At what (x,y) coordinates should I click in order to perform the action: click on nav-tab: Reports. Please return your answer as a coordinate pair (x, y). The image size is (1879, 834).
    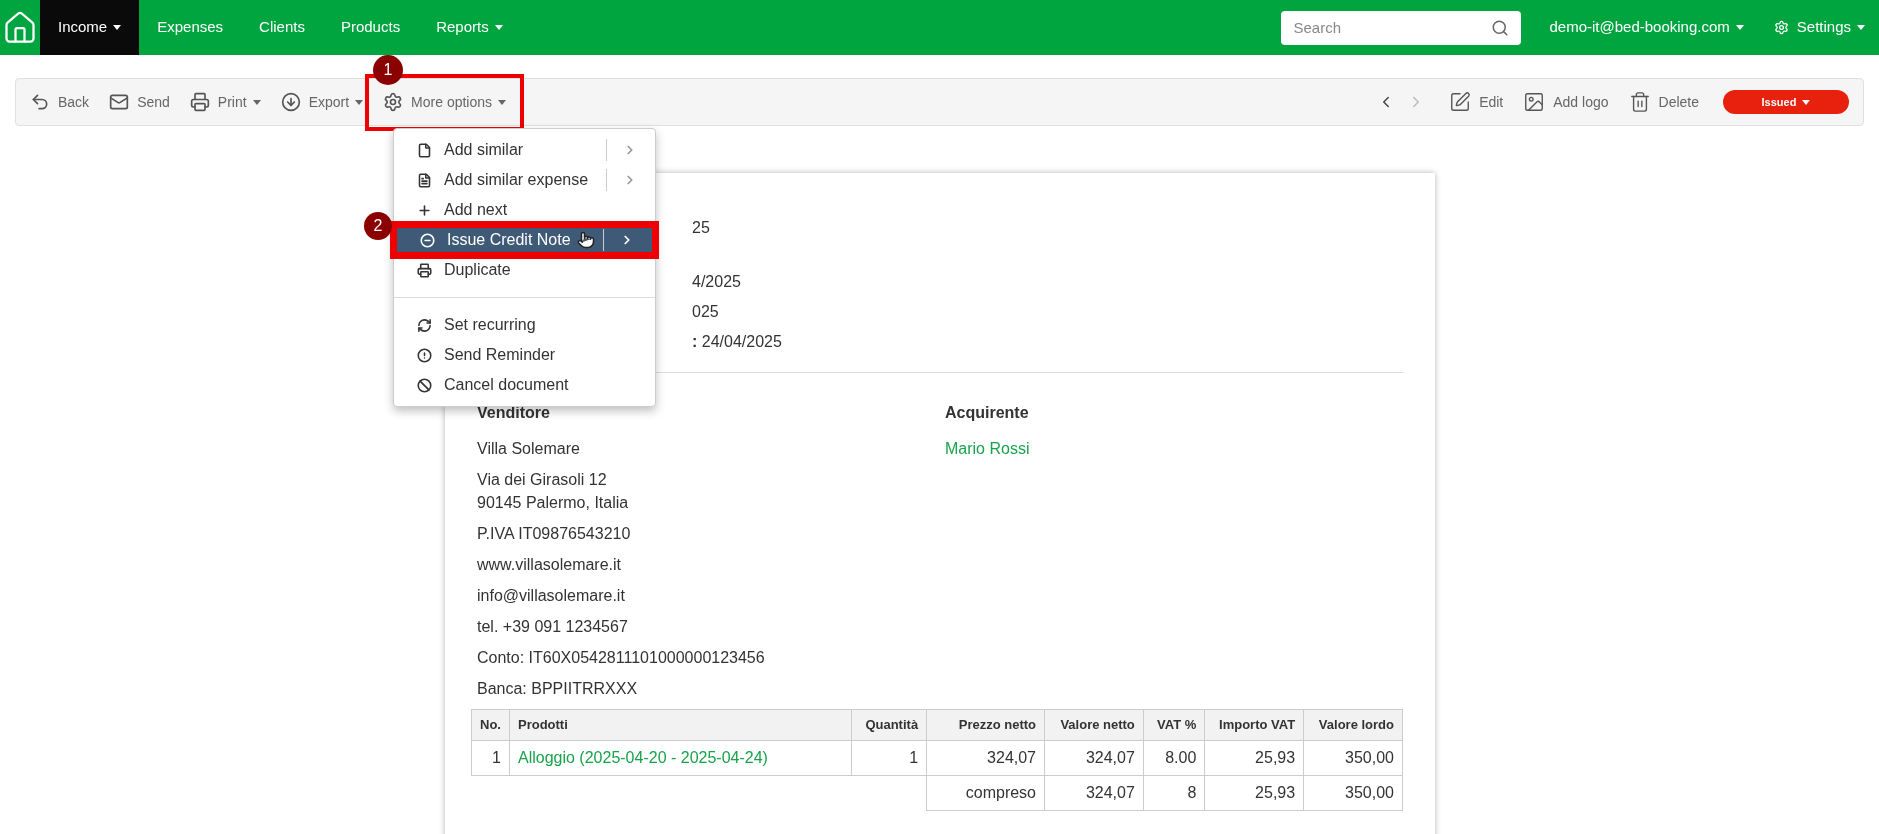
    Looking at the image, I should click on (469, 27).